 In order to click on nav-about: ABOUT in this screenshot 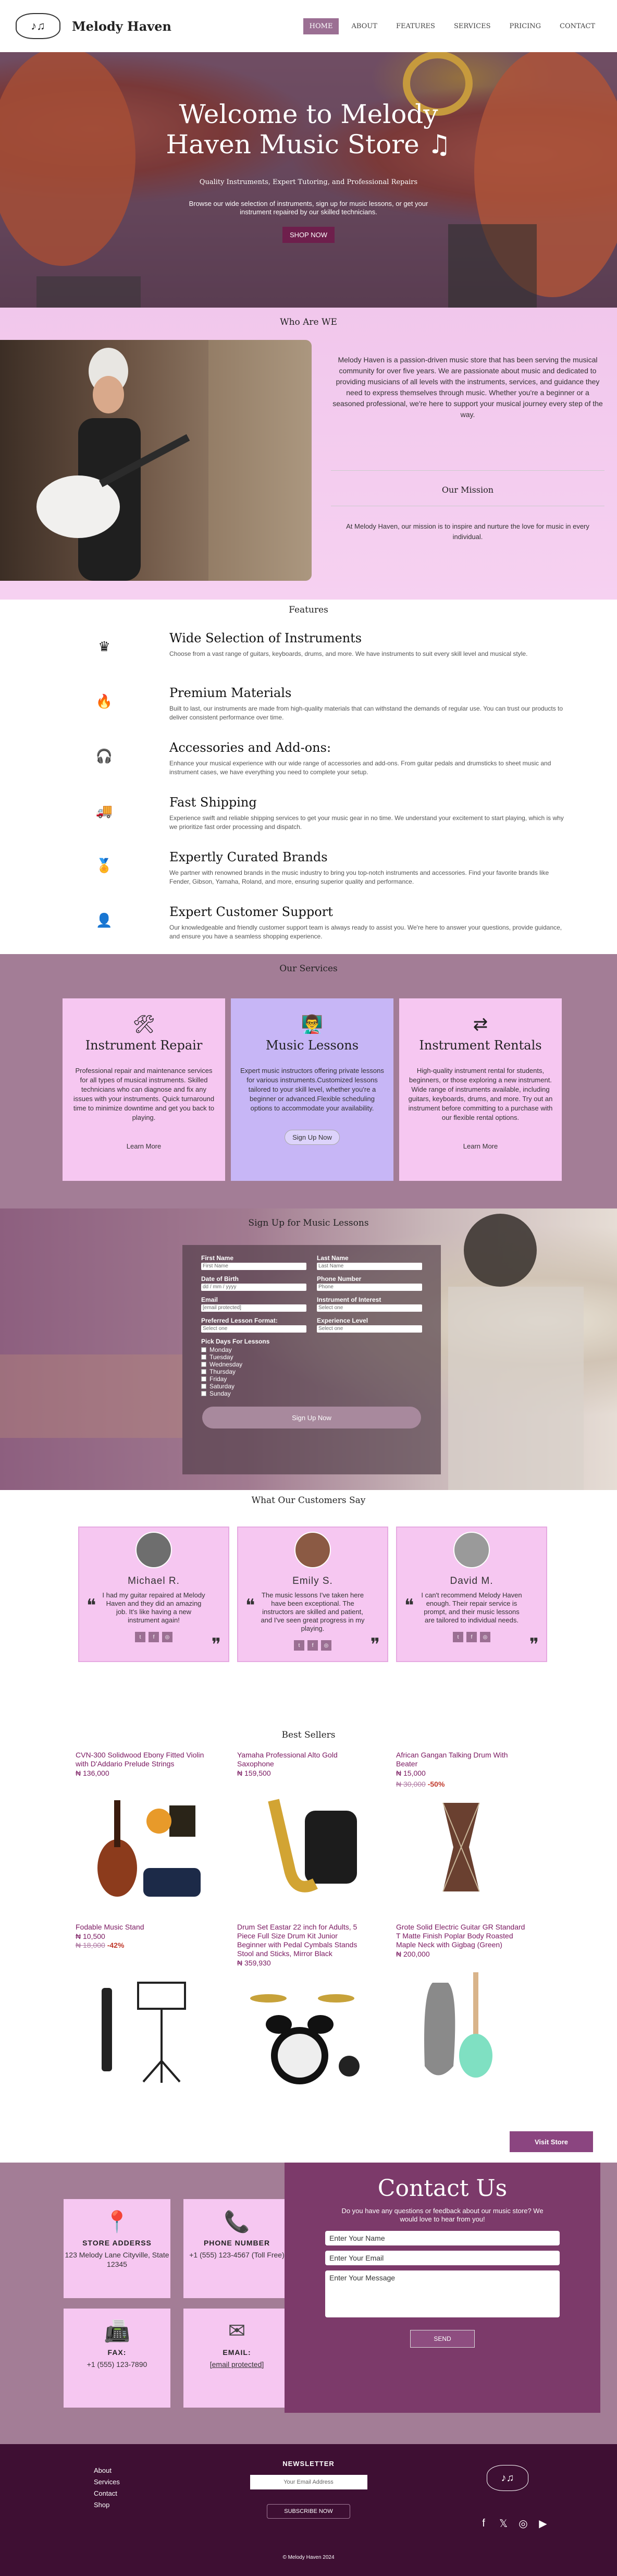, I will do `click(364, 26)`.